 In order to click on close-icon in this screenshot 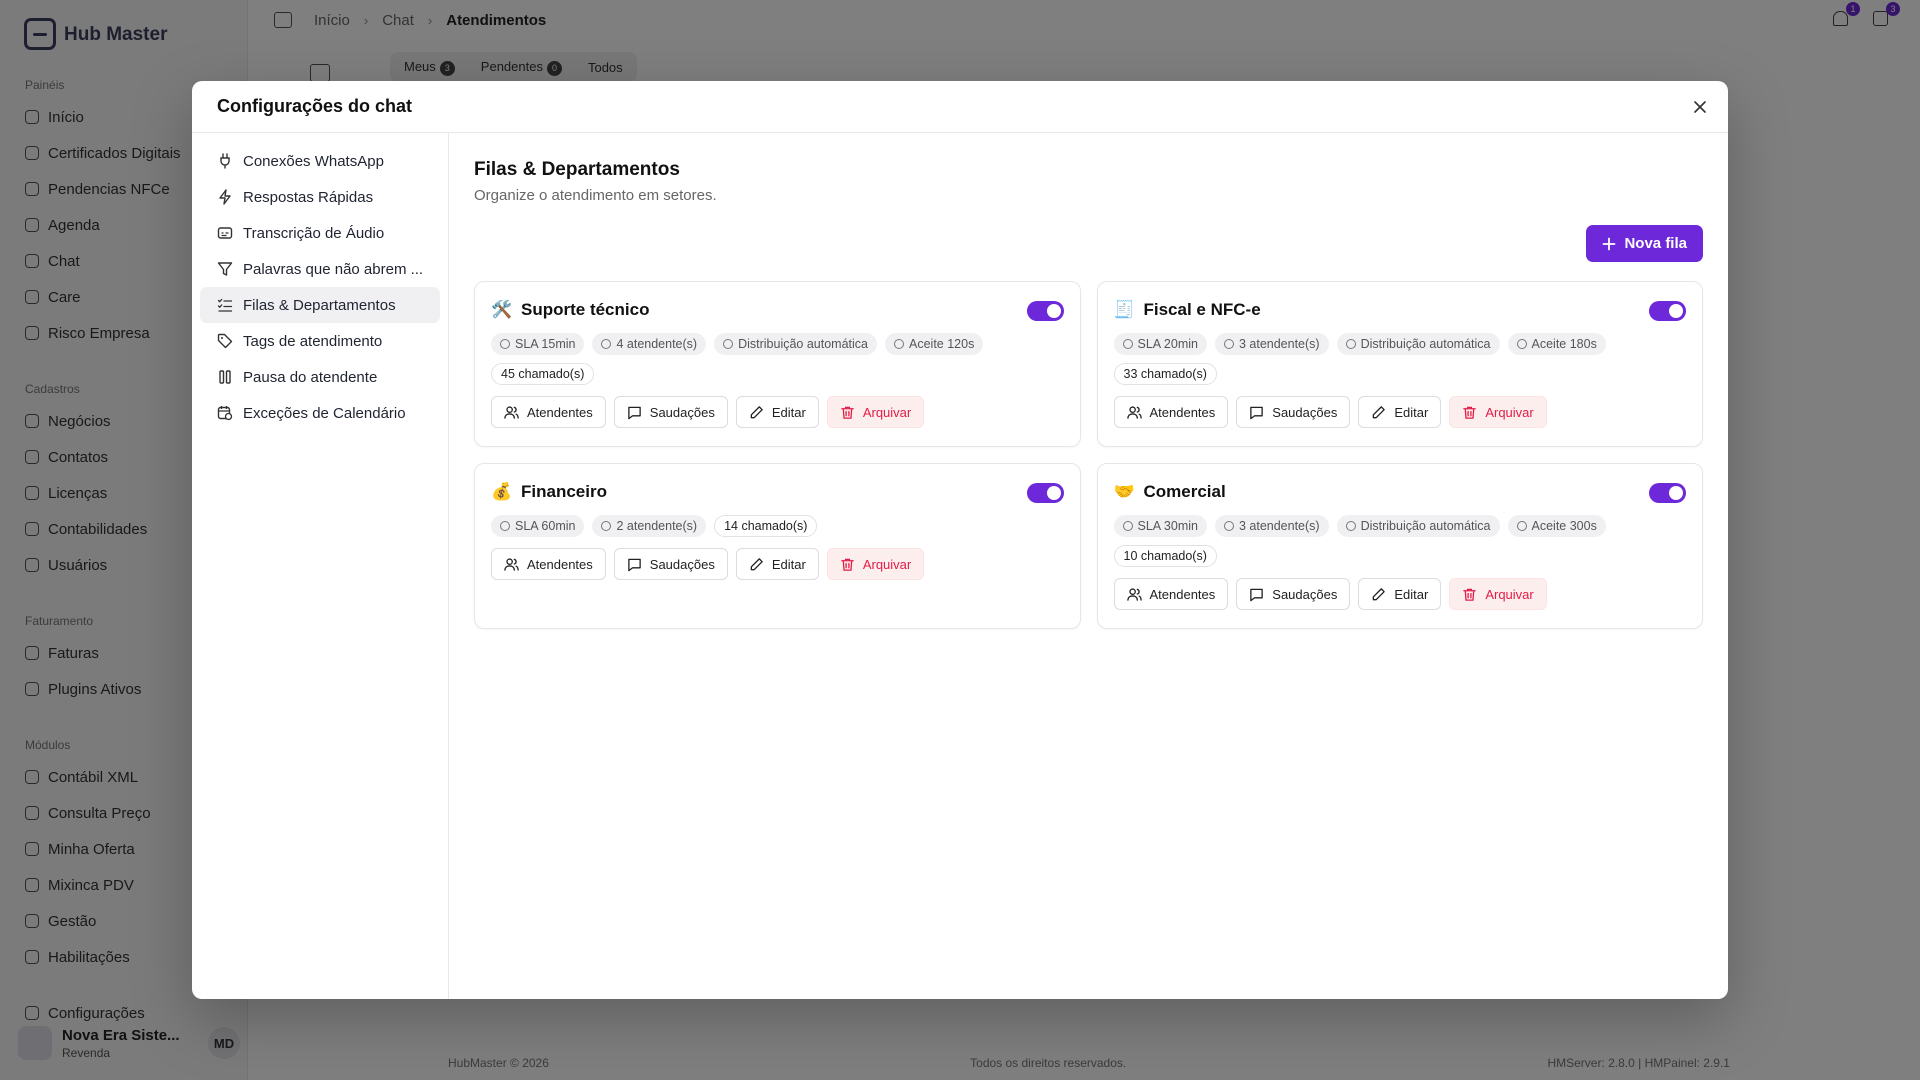, I will do `click(1700, 107)`.